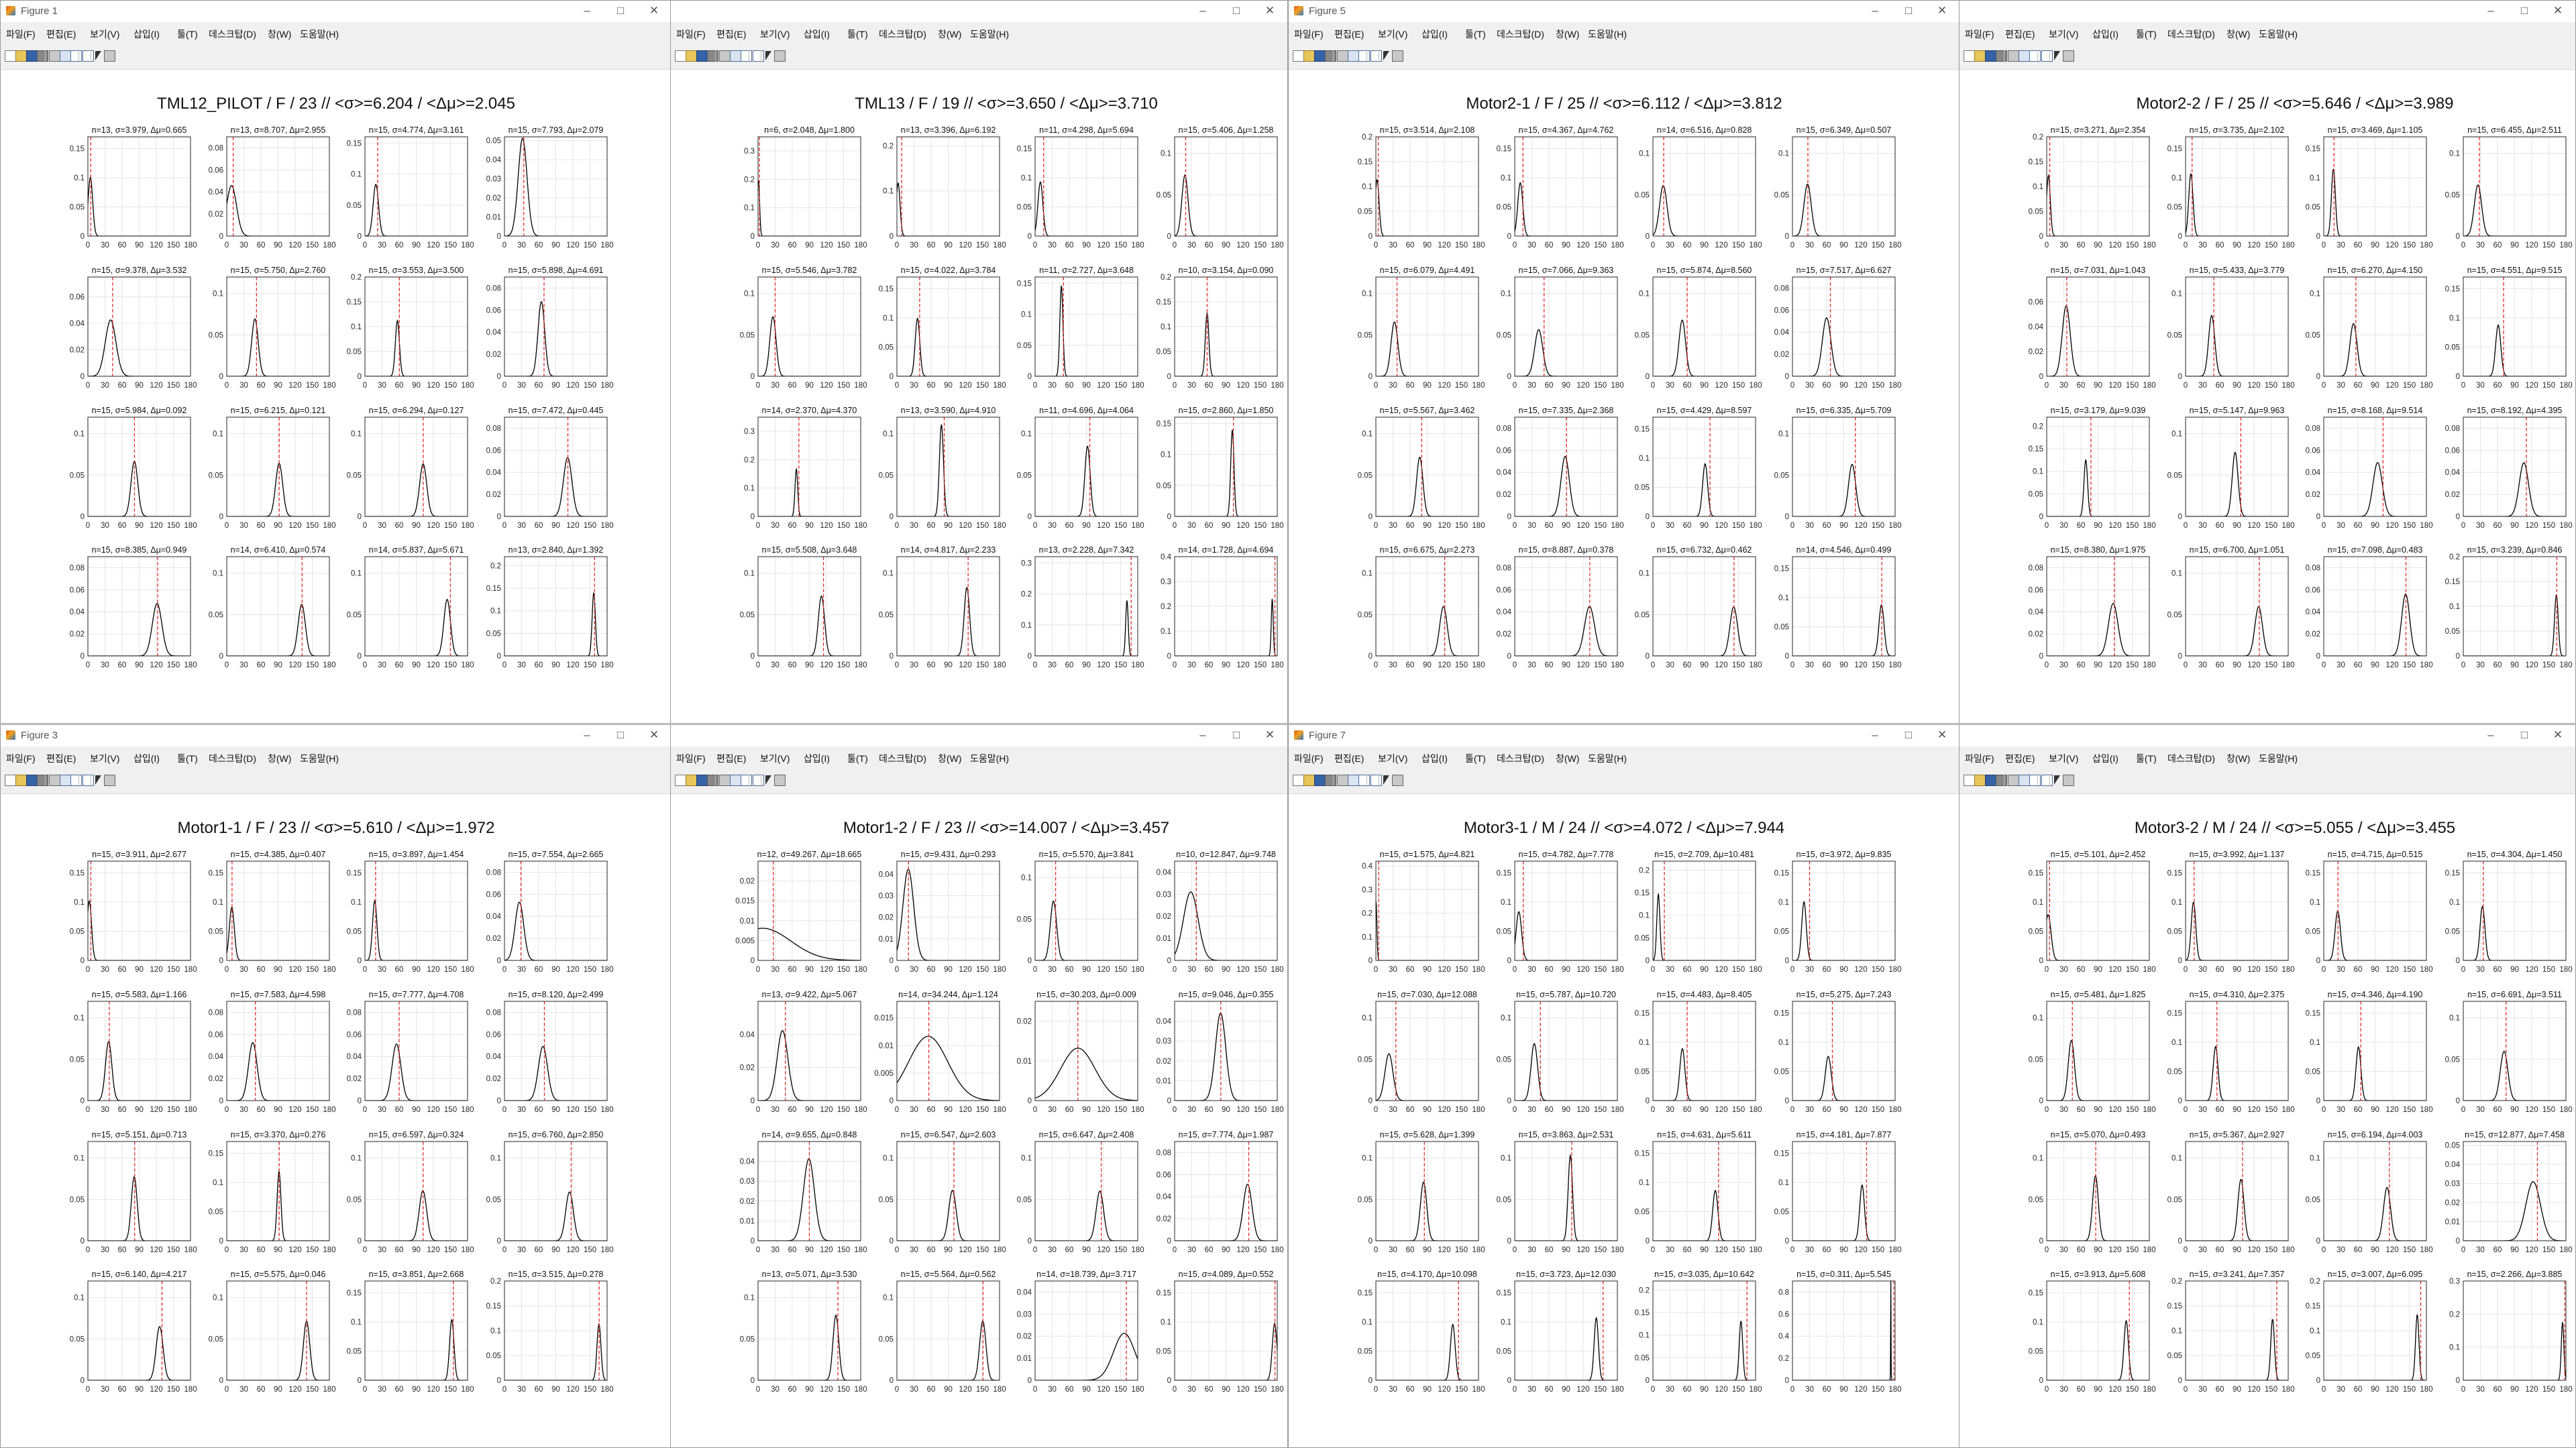  What do you see at coordinates (1624, 735) in the screenshot?
I see `window-titlebar: Figure 7– □ ✕` at bounding box center [1624, 735].